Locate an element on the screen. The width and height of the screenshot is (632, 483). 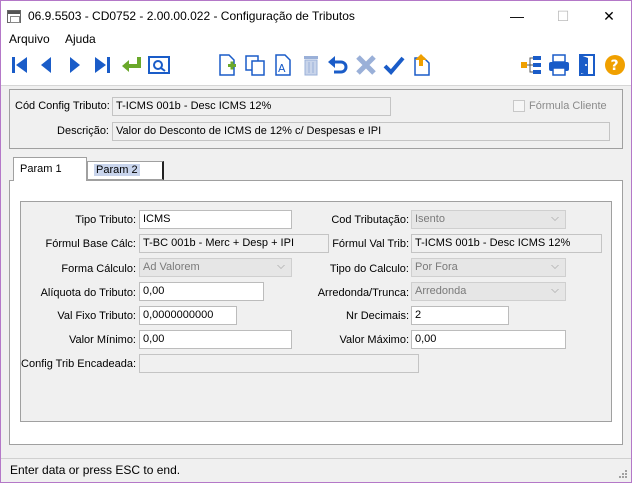
tipo-tributo-label: Tipo Tributo: is located at coordinates (105, 220).